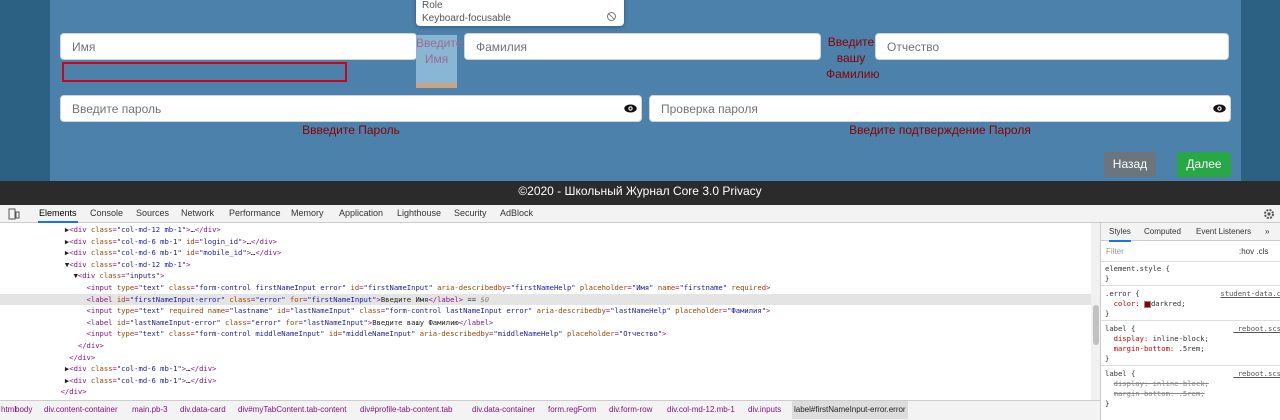  What do you see at coordinates (58, 214) in the screenshot?
I see `tab-elements: Elements` at bounding box center [58, 214].